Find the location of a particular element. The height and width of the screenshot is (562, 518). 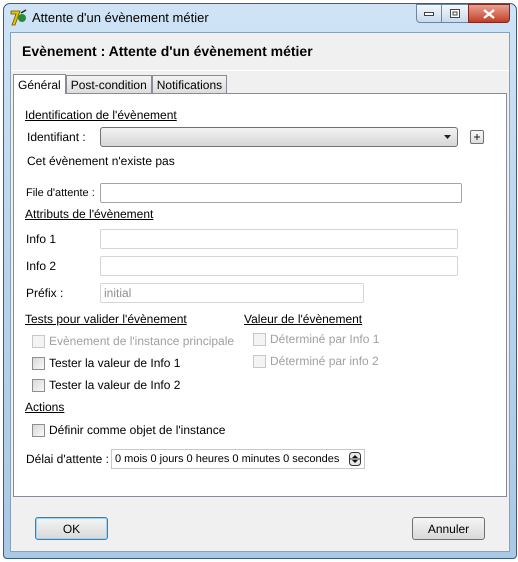

tab: Notifications is located at coordinates (190, 84).